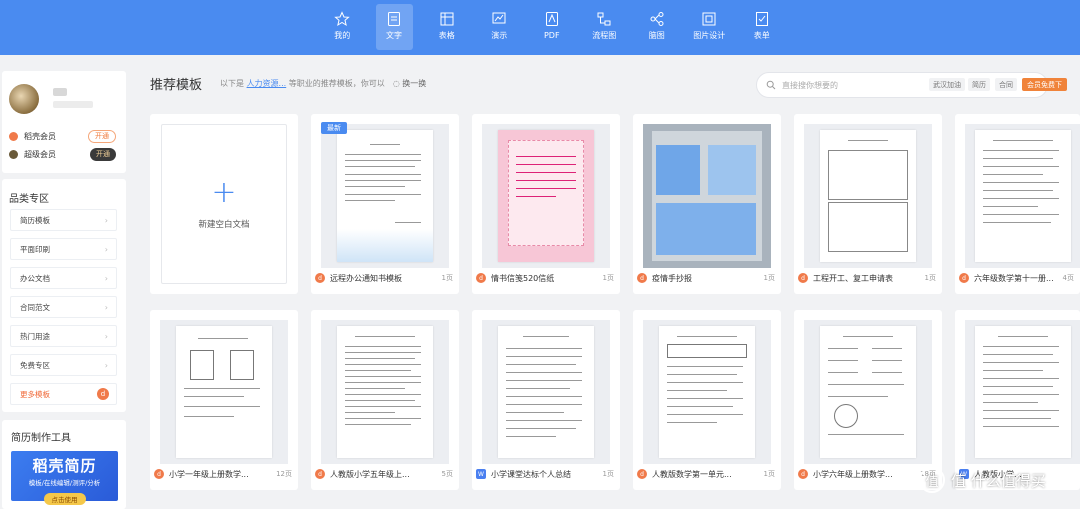 The width and height of the screenshot is (1080, 509). Describe the element at coordinates (366, 278) in the screenshot. I see `template-name: 远程办公通知书模板` at that location.